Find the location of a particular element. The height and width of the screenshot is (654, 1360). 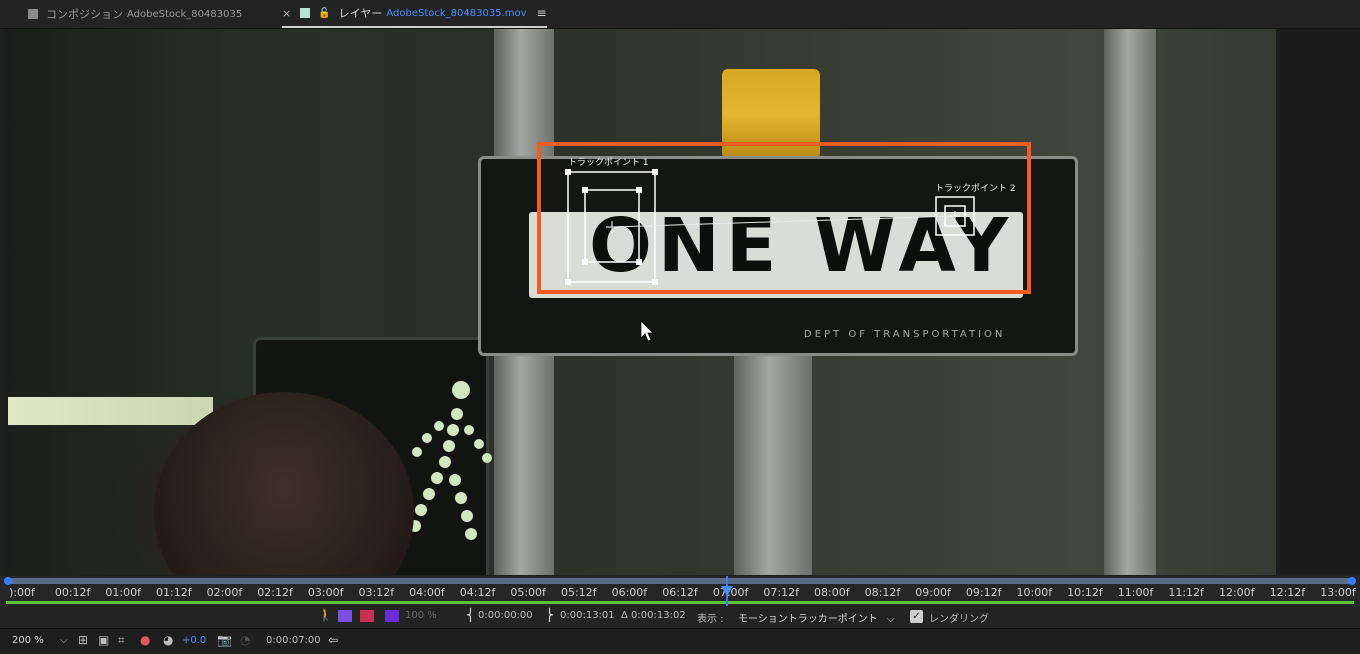

motion-path-alt-color-icon is located at coordinates (367, 616).